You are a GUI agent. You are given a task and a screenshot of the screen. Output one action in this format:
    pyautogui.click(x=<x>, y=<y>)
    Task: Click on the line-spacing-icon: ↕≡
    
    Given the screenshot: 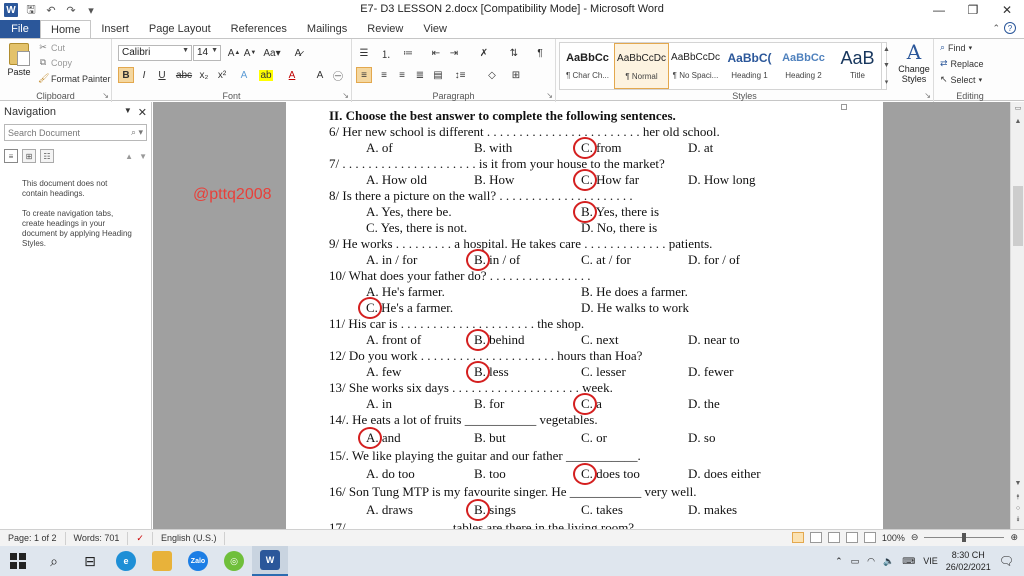 What is the action you would take?
    pyautogui.click(x=460, y=75)
    